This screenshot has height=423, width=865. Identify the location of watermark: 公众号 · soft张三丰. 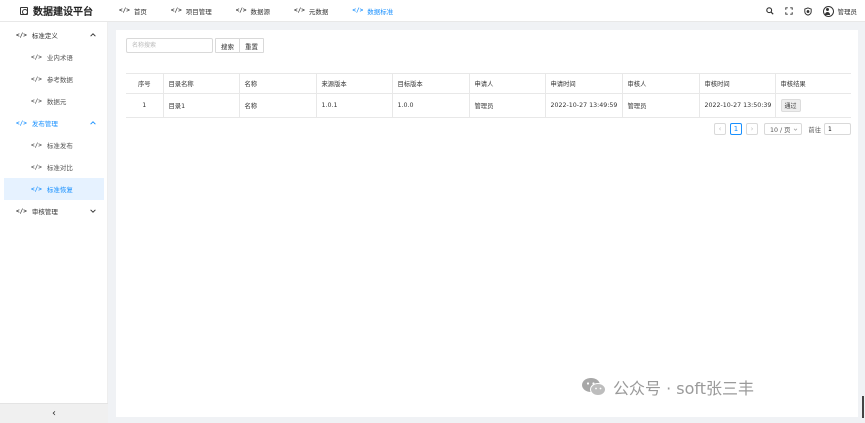
(667, 387).